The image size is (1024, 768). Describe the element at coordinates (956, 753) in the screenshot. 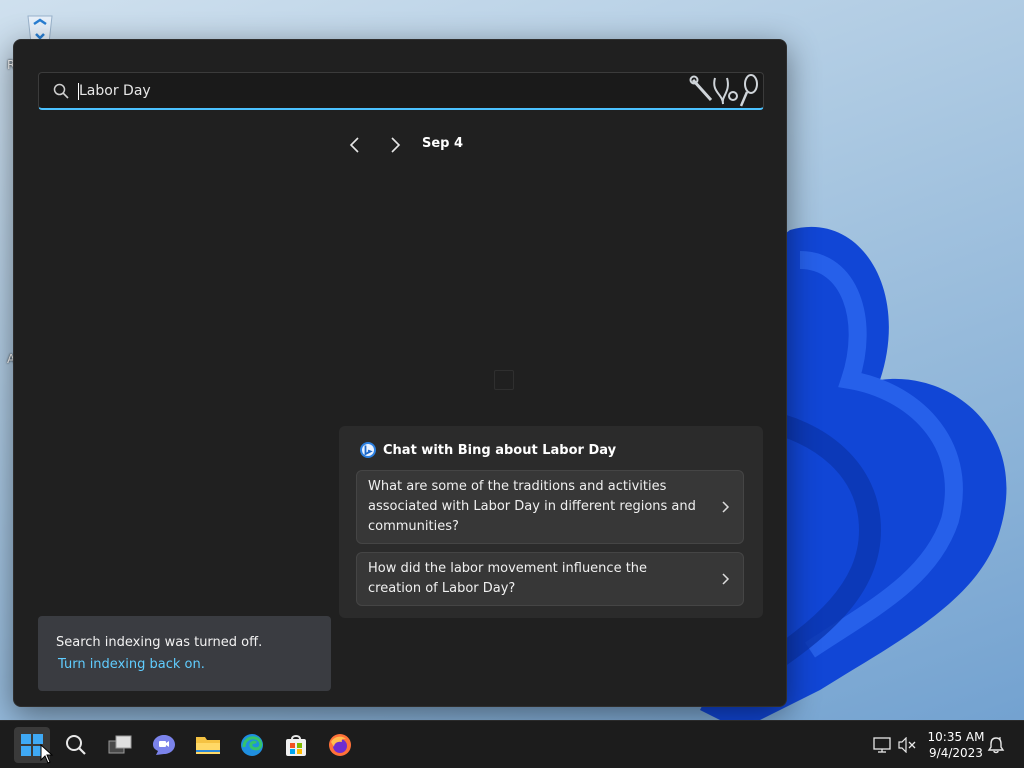

I see `clock-date: 9/4/2023` at that location.